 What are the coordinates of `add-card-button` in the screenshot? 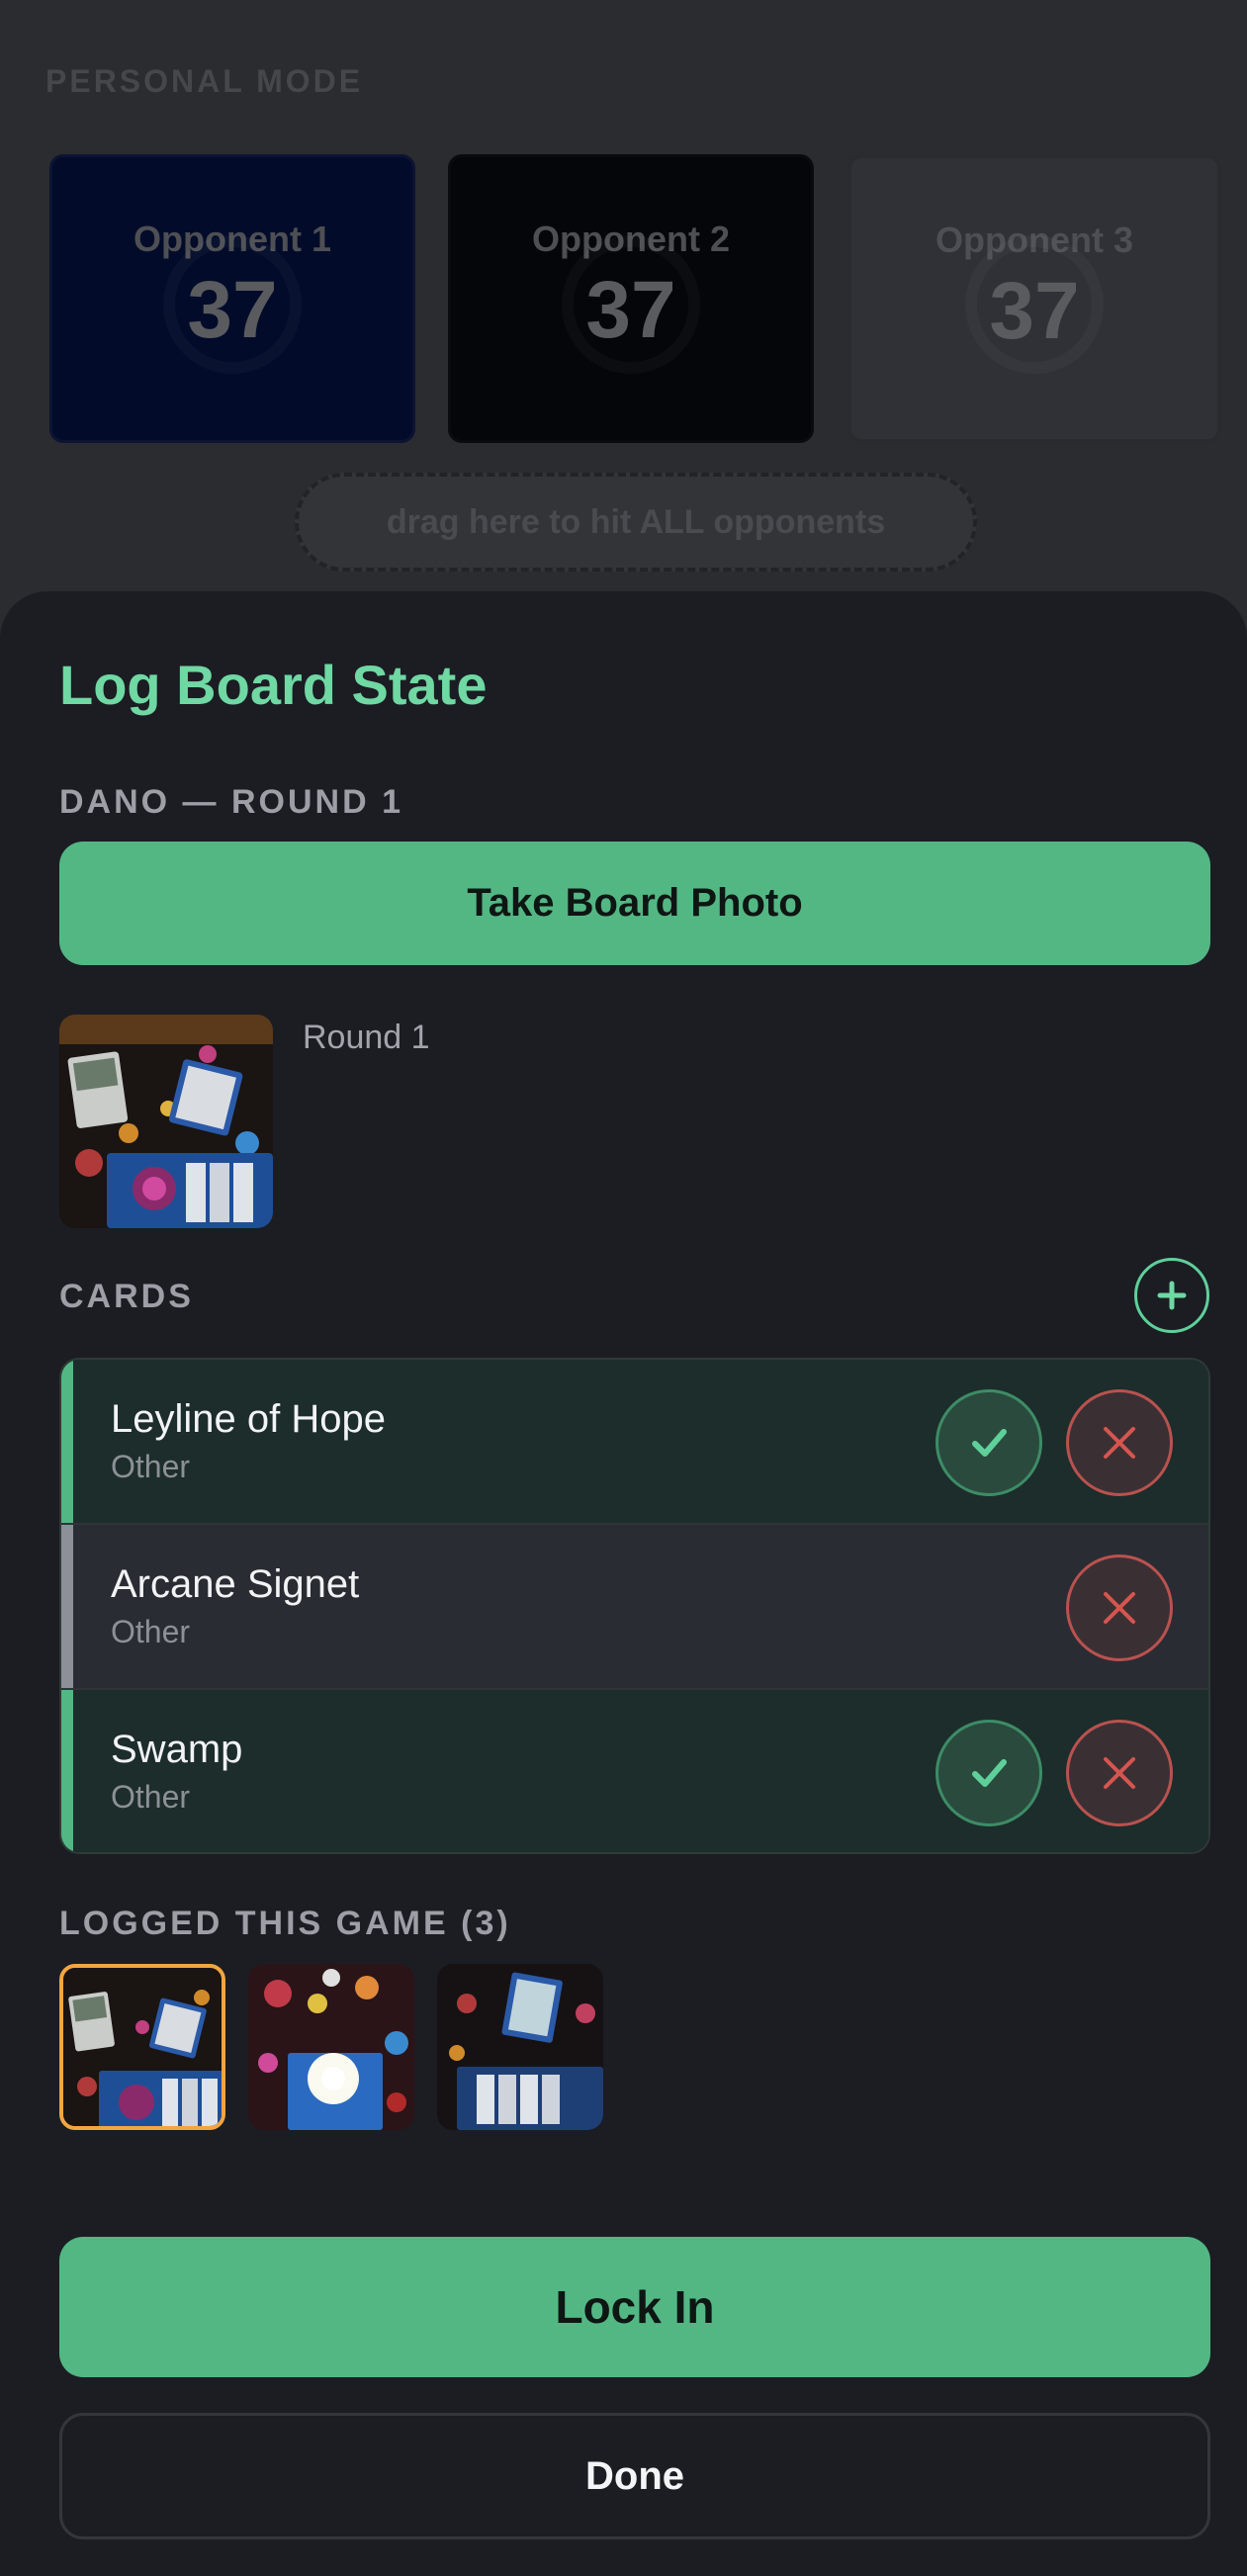 It's located at (1172, 1295).